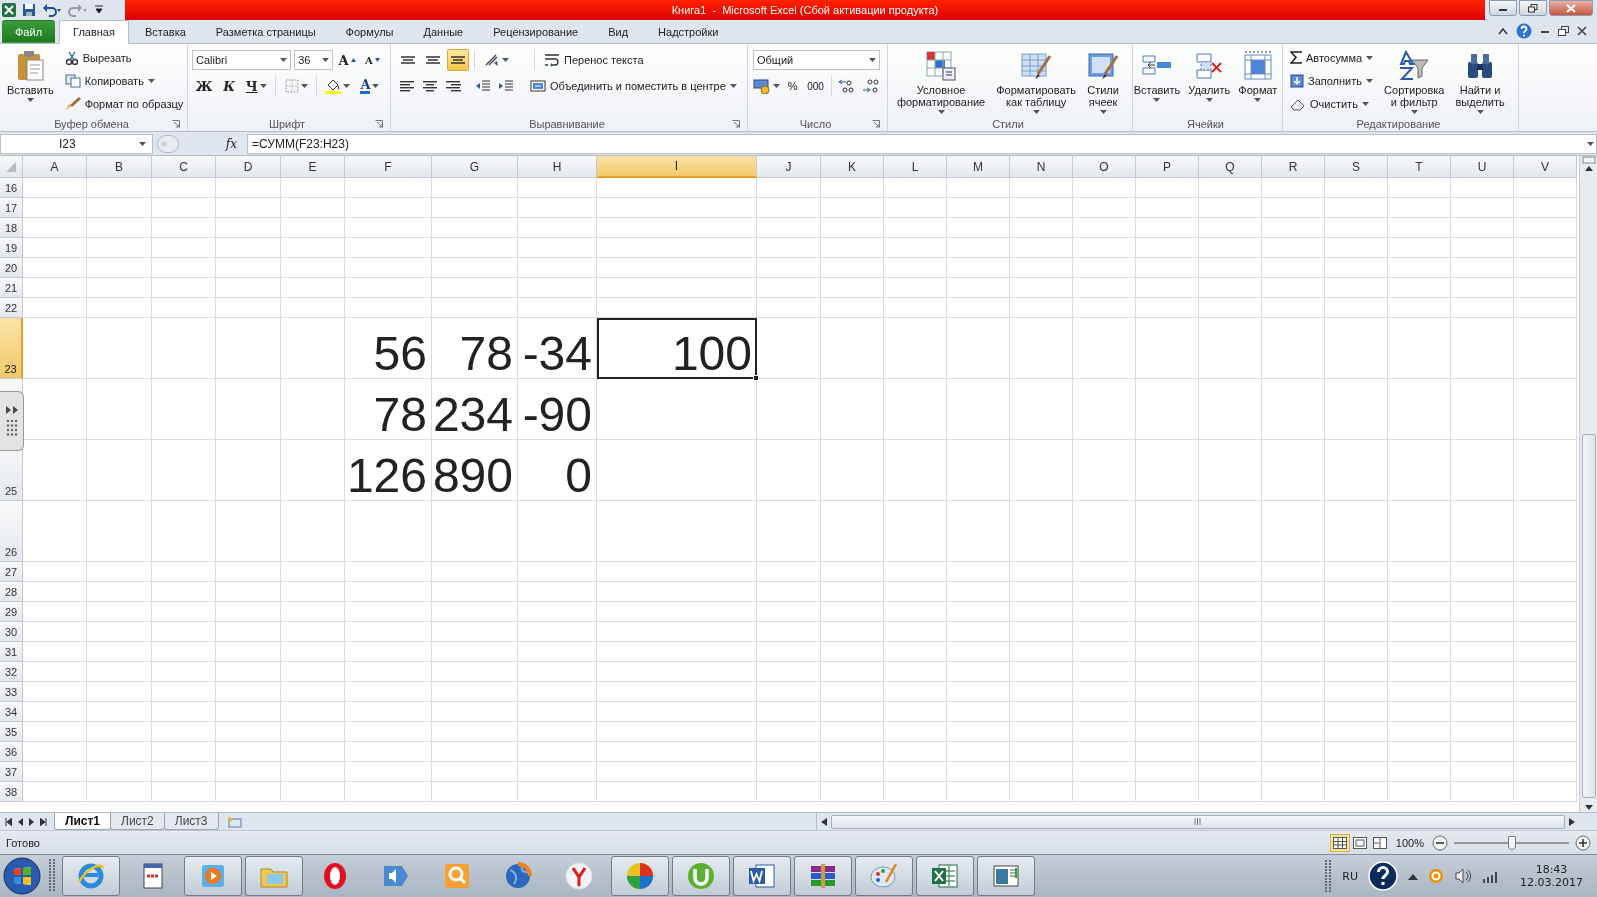 The height and width of the screenshot is (897, 1597). Describe the element at coordinates (347, 60) in the screenshot. I see `grow-font-button: A` at that location.